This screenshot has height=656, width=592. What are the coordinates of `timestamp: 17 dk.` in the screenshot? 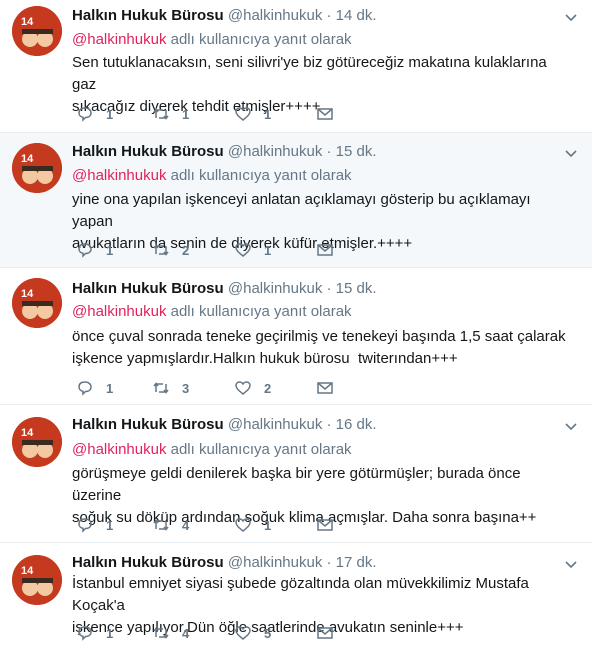 It's located at (356, 562).